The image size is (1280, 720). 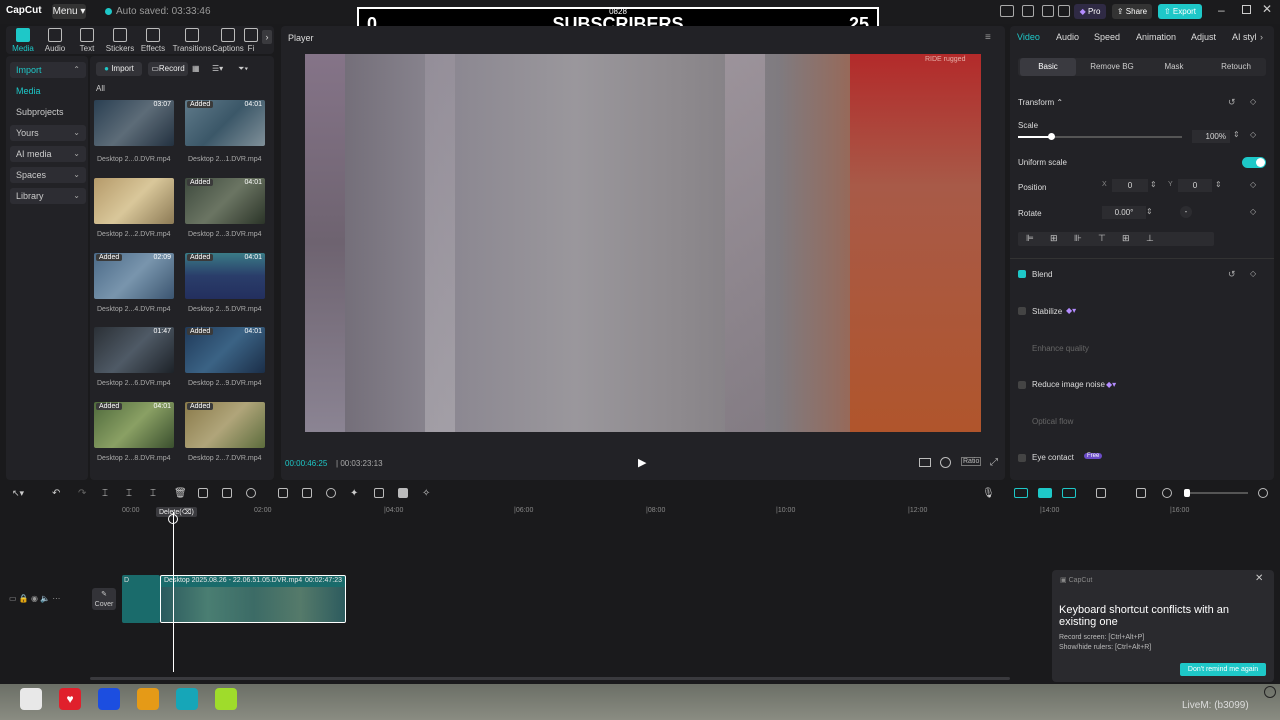 What do you see at coordinates (48, 196) in the screenshot?
I see `sidebar-item-library: Library ⌄` at bounding box center [48, 196].